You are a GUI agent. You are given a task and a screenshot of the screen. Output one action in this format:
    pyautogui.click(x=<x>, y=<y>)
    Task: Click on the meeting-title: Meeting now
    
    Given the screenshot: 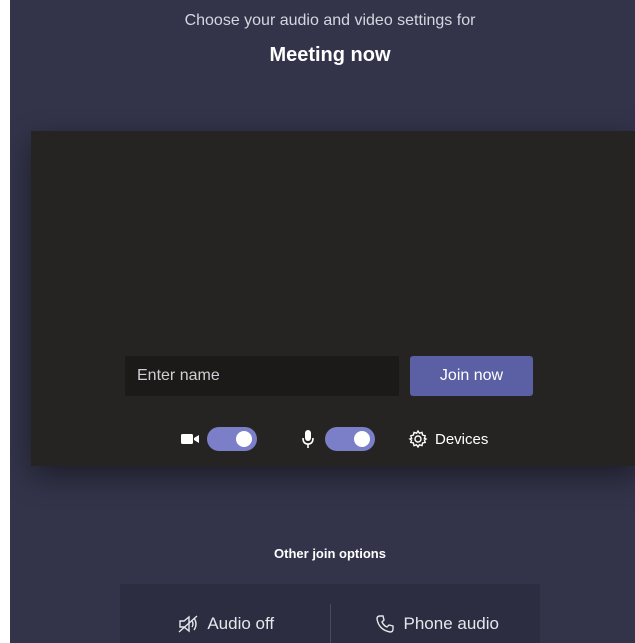 What is the action you would take?
    pyautogui.click(x=330, y=55)
    